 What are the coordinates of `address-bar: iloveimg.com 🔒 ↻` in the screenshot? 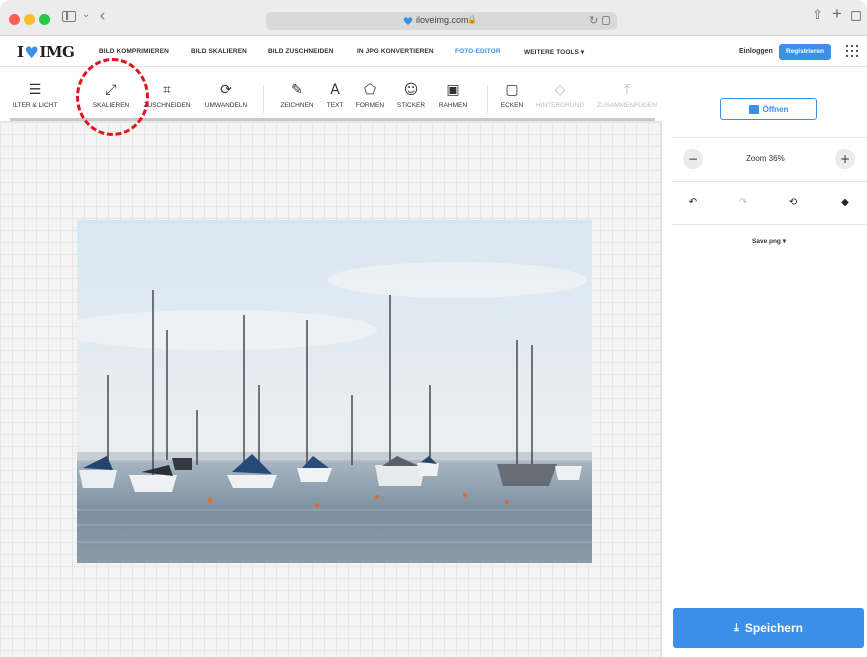 It's located at (441, 21).